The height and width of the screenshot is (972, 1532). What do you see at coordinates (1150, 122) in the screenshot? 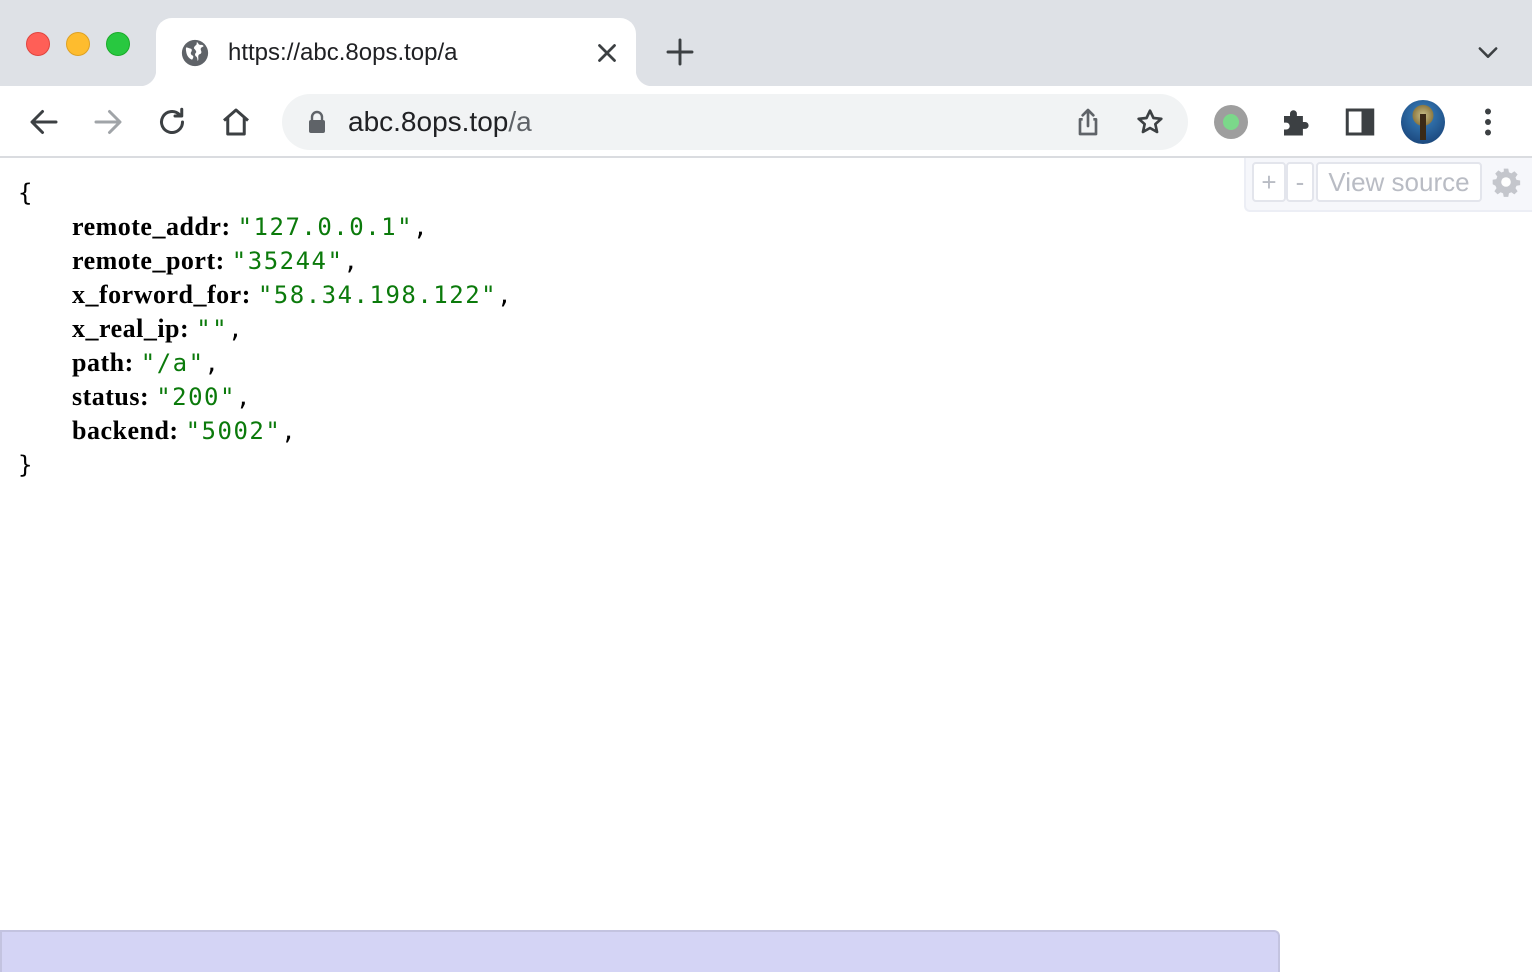
I see `star-icon` at bounding box center [1150, 122].